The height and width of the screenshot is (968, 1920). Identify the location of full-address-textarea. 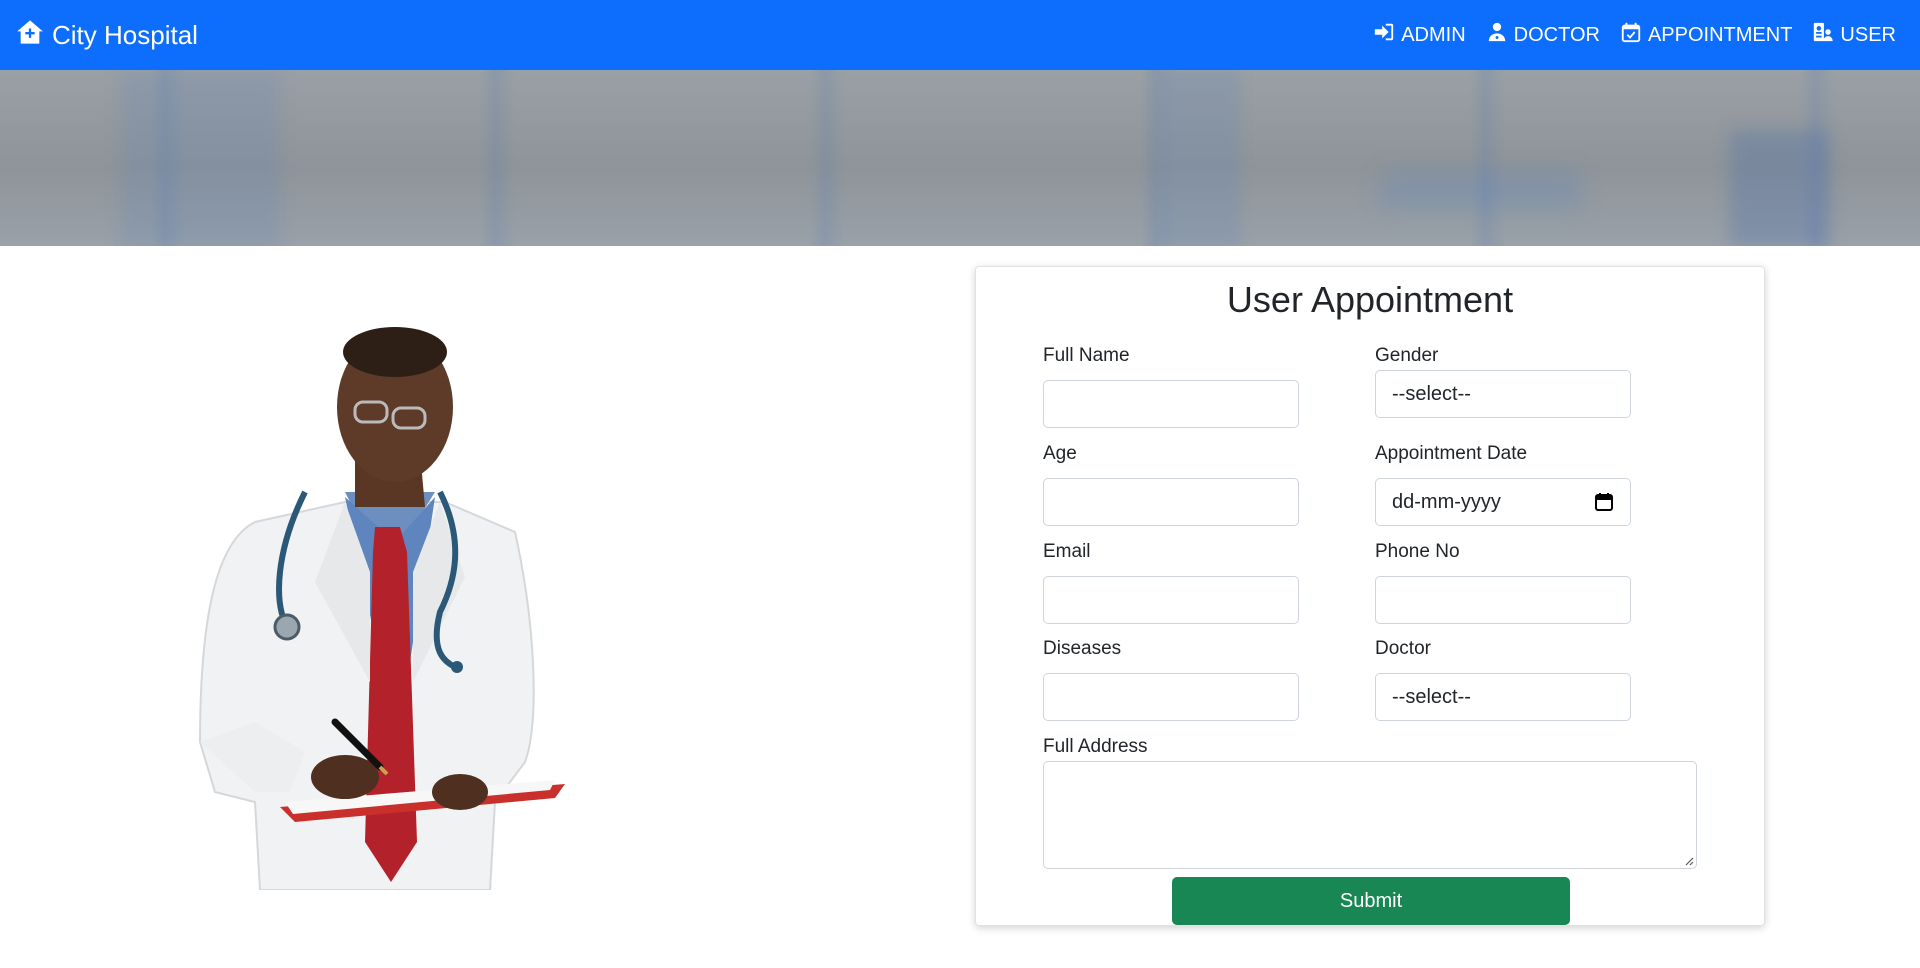
(1370, 815).